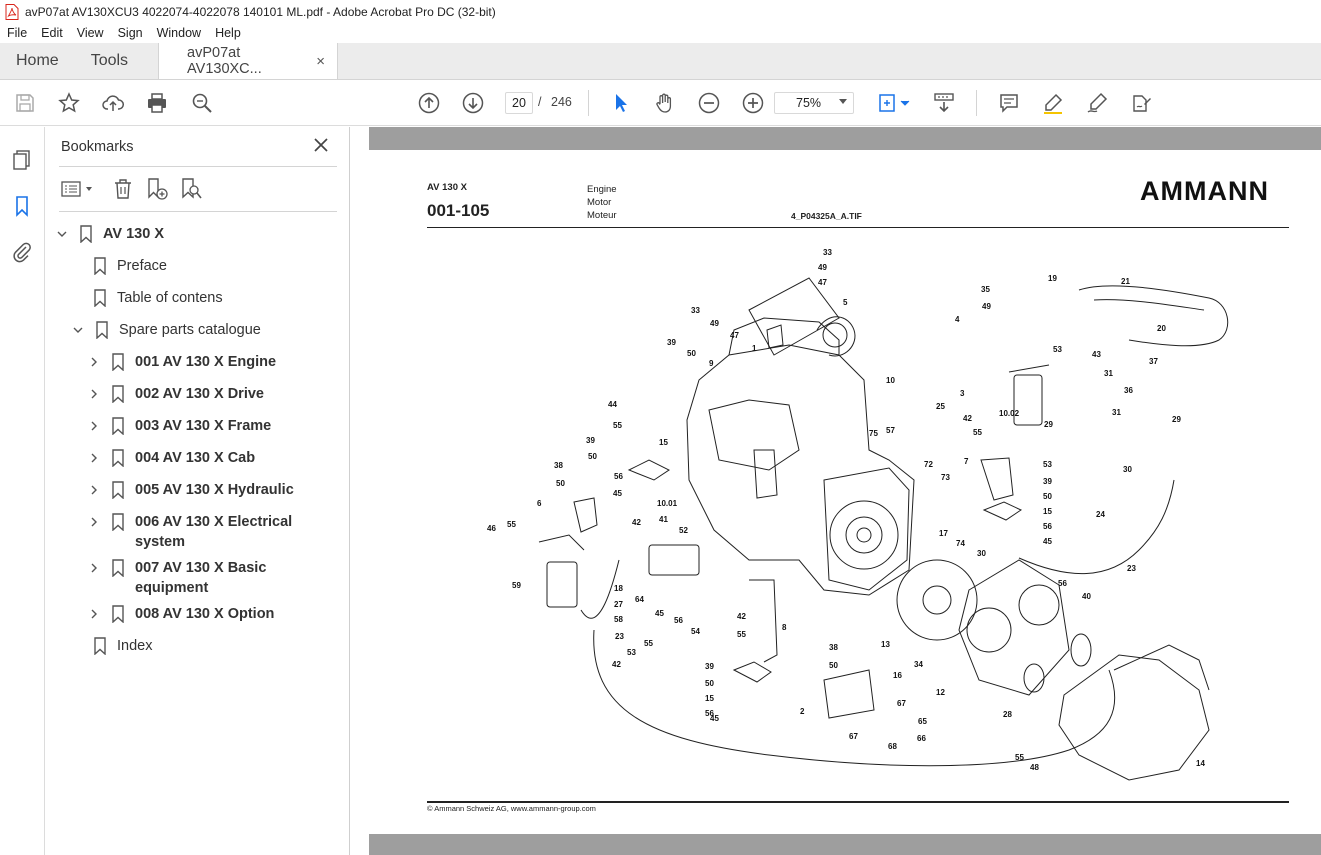 The width and height of the screenshot is (1321, 855). I want to click on comment-icon, so click(1009, 103).